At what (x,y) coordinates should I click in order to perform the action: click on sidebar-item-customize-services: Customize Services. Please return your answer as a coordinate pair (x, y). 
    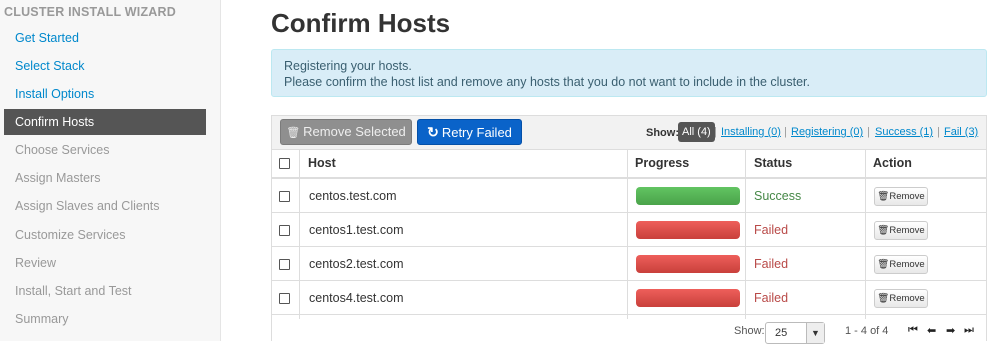
    Looking at the image, I should click on (70, 235).